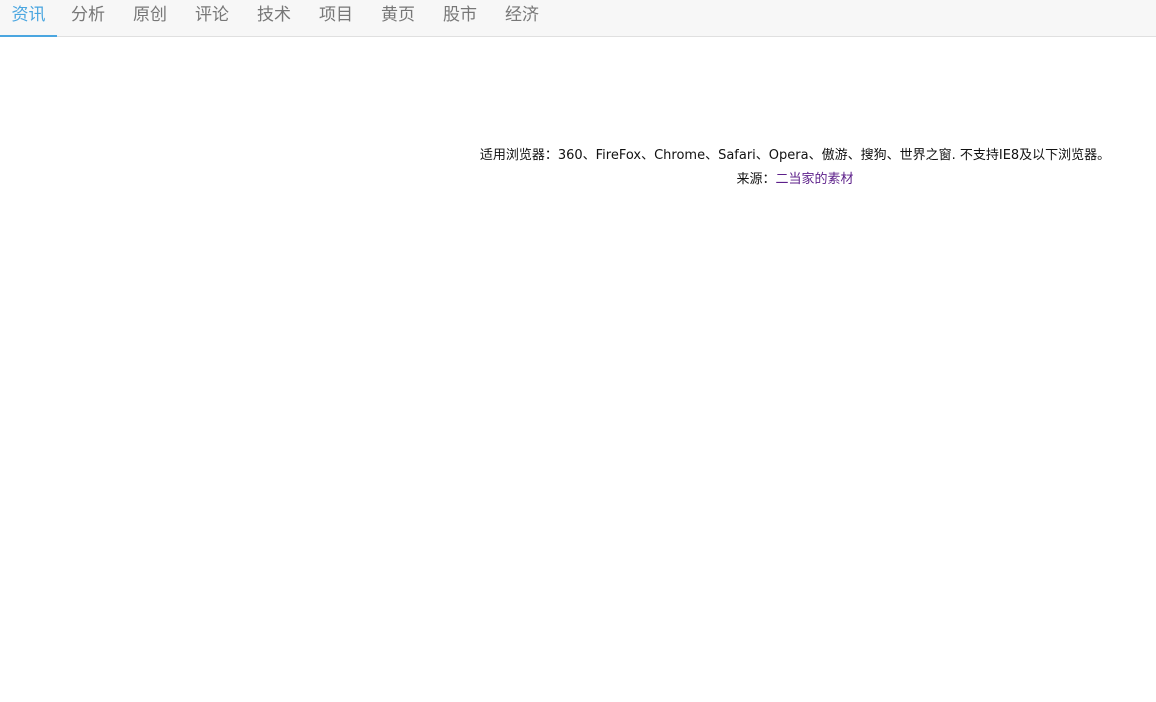 This screenshot has width=1156, height=702. I want to click on source-line: 来源：二当家的素材, so click(795, 180).